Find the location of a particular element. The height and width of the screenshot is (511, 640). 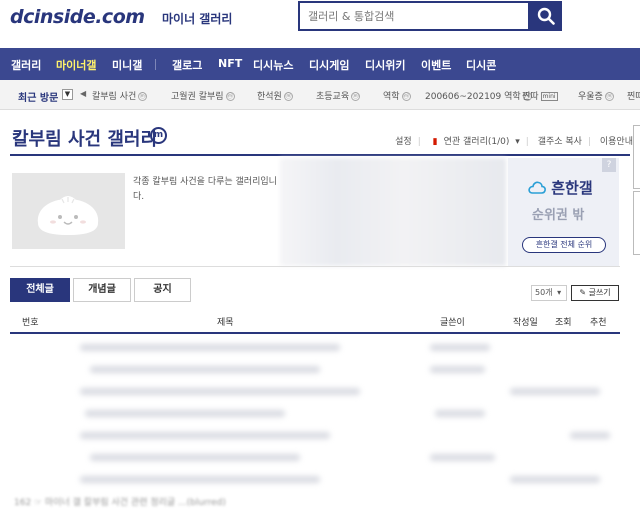

recent-item: 200606~202109 역학 ⓜ is located at coordinates (478, 95).